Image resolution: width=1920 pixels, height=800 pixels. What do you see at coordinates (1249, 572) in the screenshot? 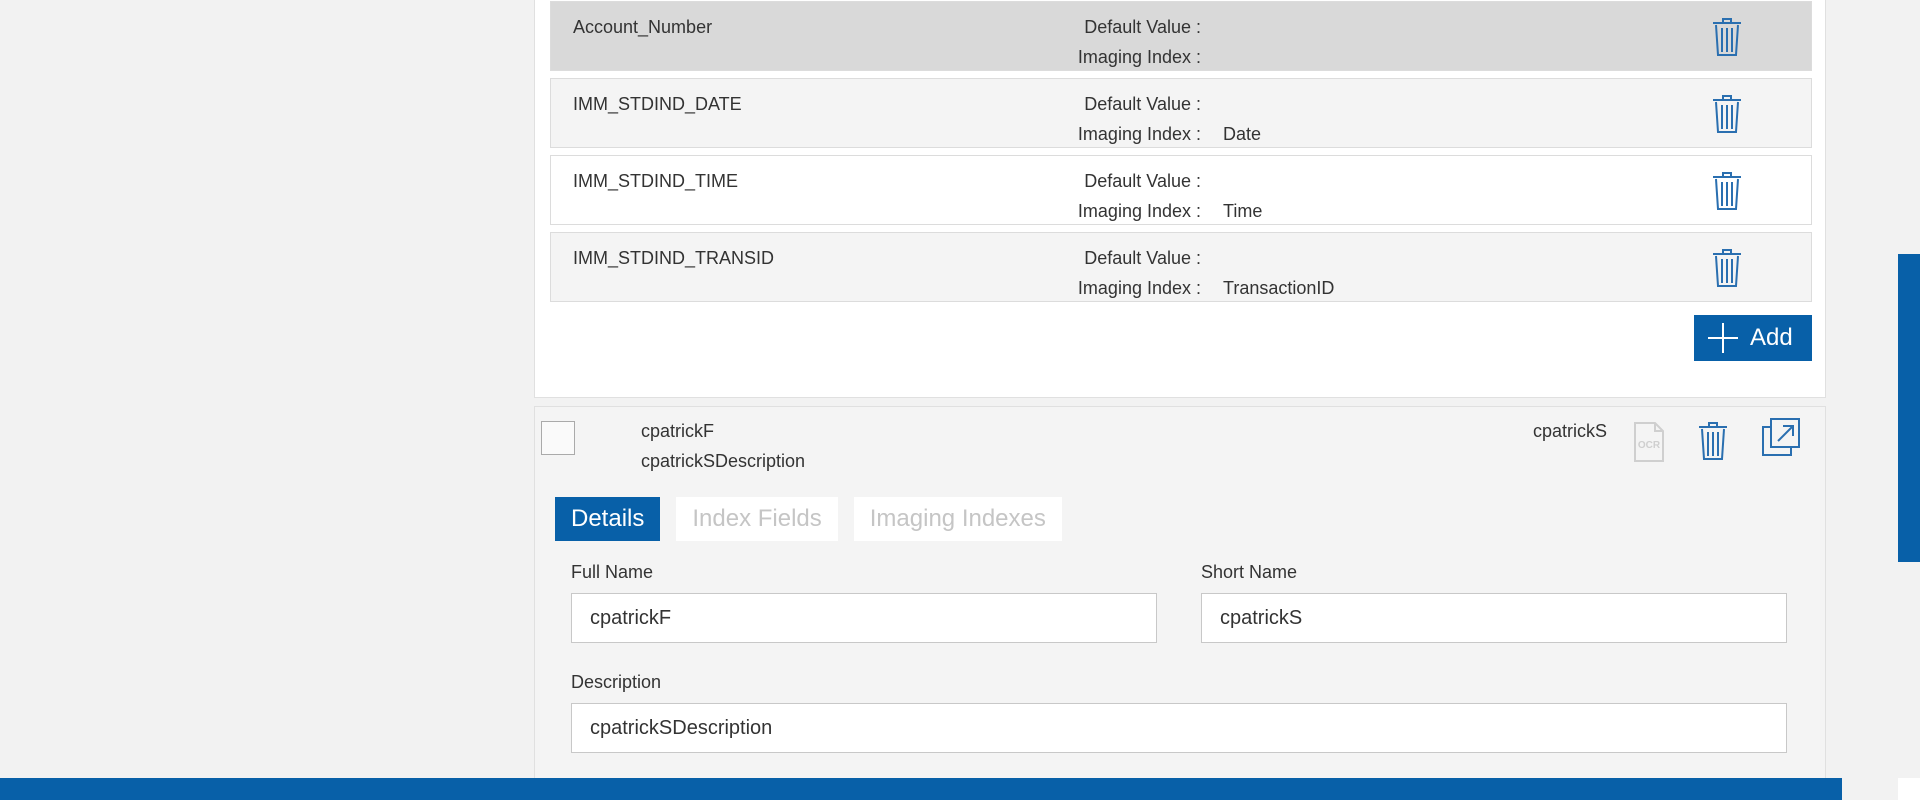
I see `short-name-label: Short Name` at bounding box center [1249, 572].